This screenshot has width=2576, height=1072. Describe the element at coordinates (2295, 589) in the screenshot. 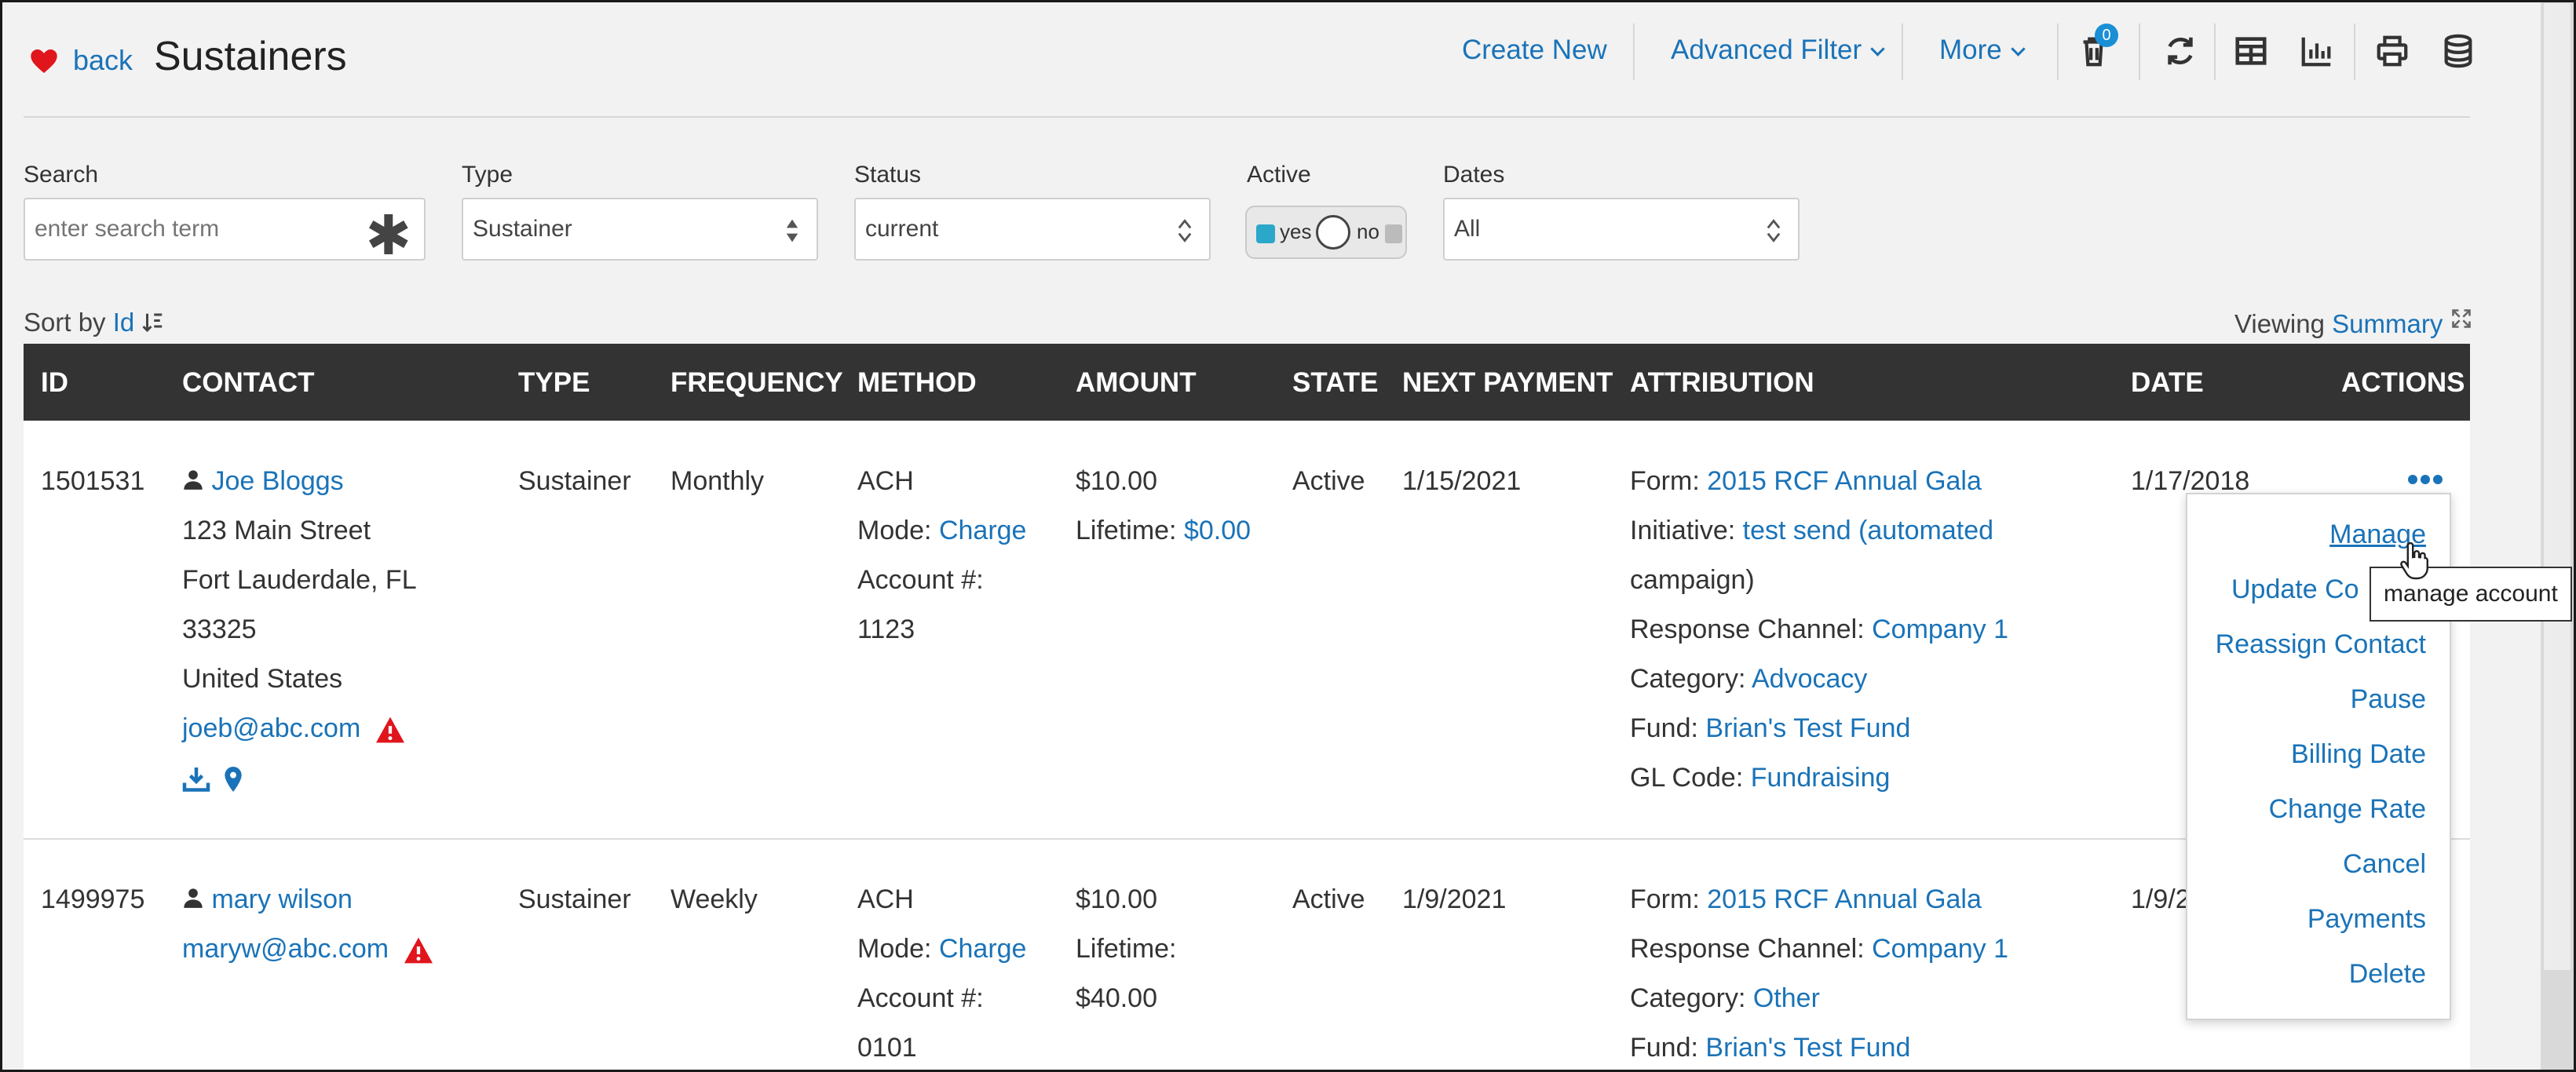

I see `menu-item-update-contact: Update Co` at that location.